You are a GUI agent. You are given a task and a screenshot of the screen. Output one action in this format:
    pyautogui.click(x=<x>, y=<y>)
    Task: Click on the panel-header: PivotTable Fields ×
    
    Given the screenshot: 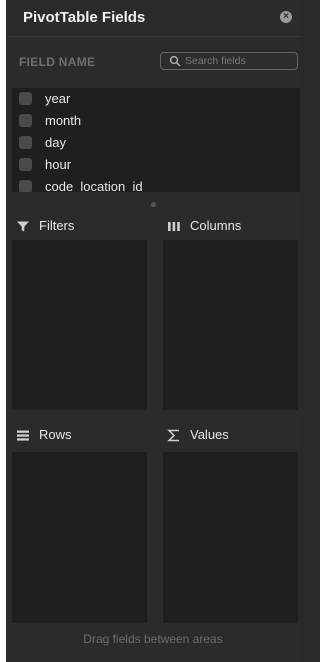 What is the action you would take?
    pyautogui.click(x=153, y=18)
    